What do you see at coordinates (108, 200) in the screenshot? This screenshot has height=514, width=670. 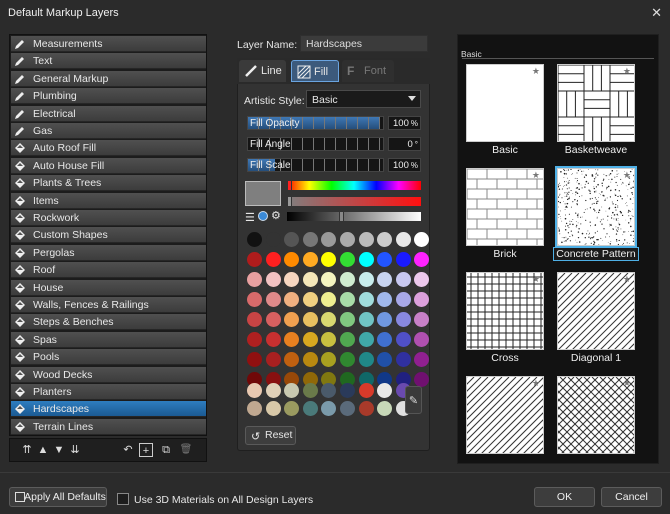 I see `layer-item: Items` at bounding box center [108, 200].